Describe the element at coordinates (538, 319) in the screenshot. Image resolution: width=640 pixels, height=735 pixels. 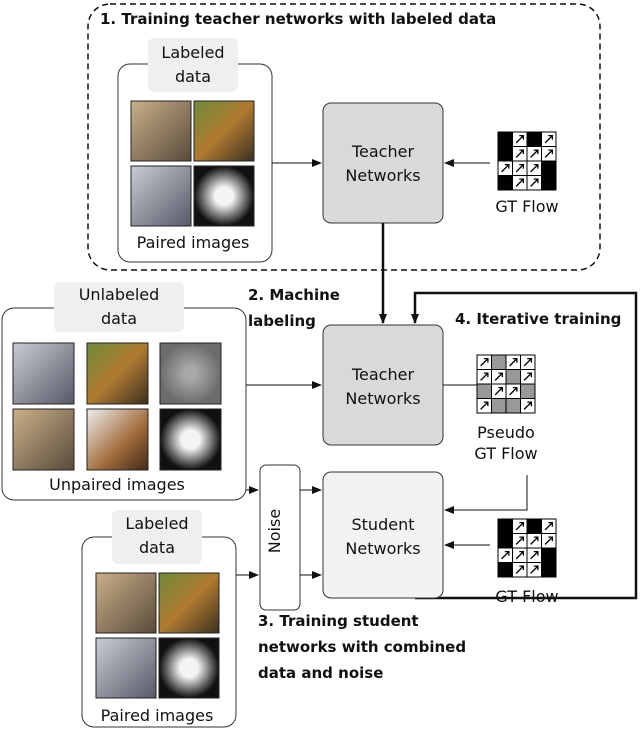
I see `stage4-title: 4. Iterative training` at that location.